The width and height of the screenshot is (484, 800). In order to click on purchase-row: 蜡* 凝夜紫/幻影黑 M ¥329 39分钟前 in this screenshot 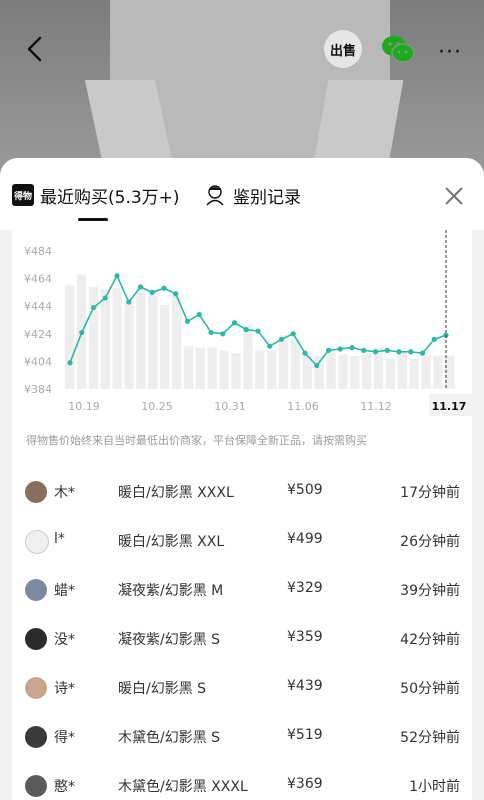, I will do `click(242, 588)`.